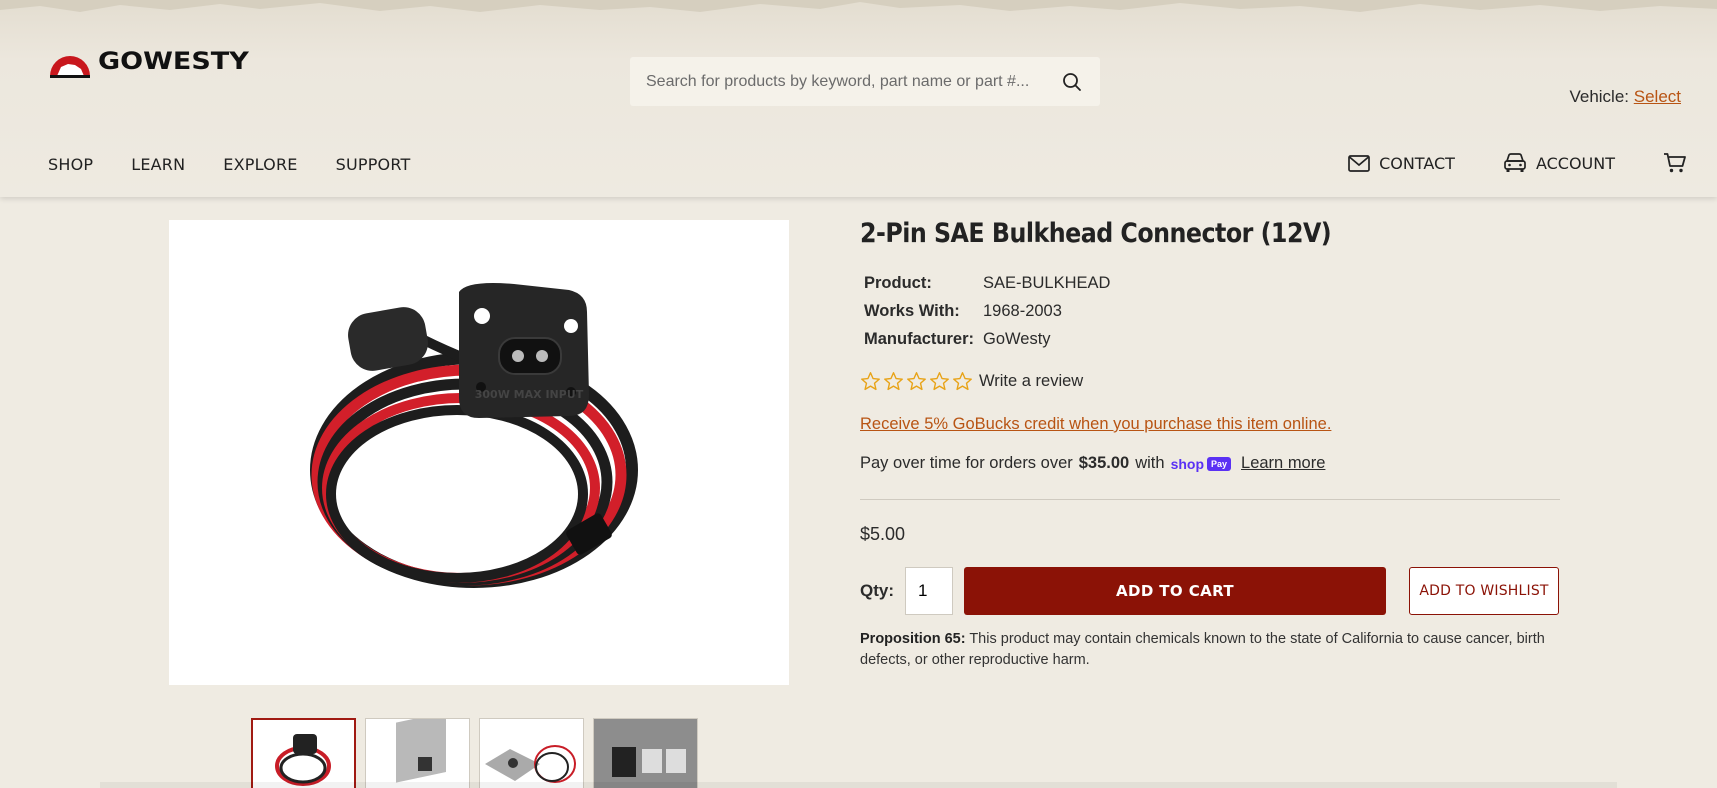  Describe the element at coordinates (1017, 338) in the screenshot. I see `spec-value: GoWesty` at that location.